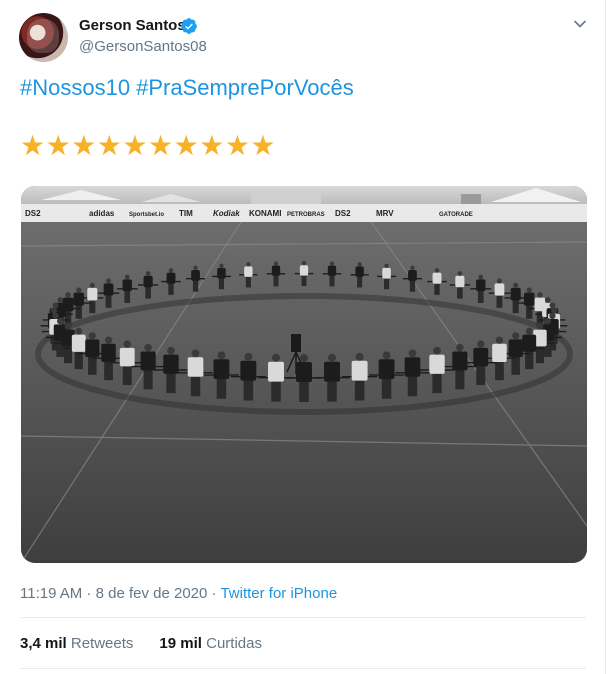  Describe the element at coordinates (180, 643) in the screenshot. I see `likes-count: 19 mil` at that location.